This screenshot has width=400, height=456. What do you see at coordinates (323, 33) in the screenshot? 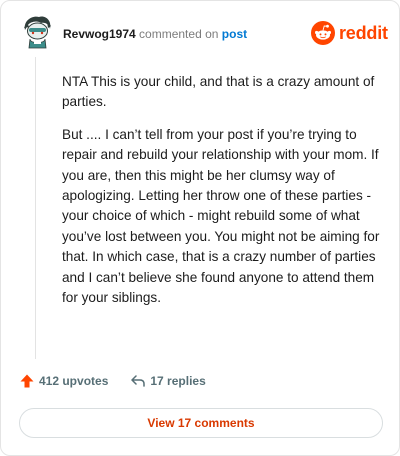
I see `reddit-alien-icon` at bounding box center [323, 33].